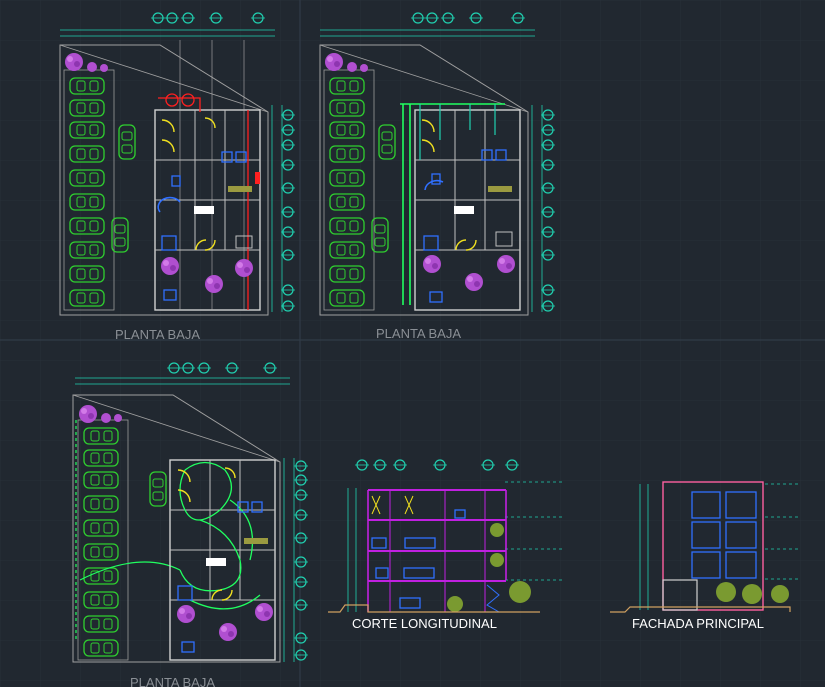 Image resolution: width=825 pixels, height=687 pixels. What do you see at coordinates (157, 334) in the screenshot?
I see `plan-title-1: PLANTA BAJA` at bounding box center [157, 334].